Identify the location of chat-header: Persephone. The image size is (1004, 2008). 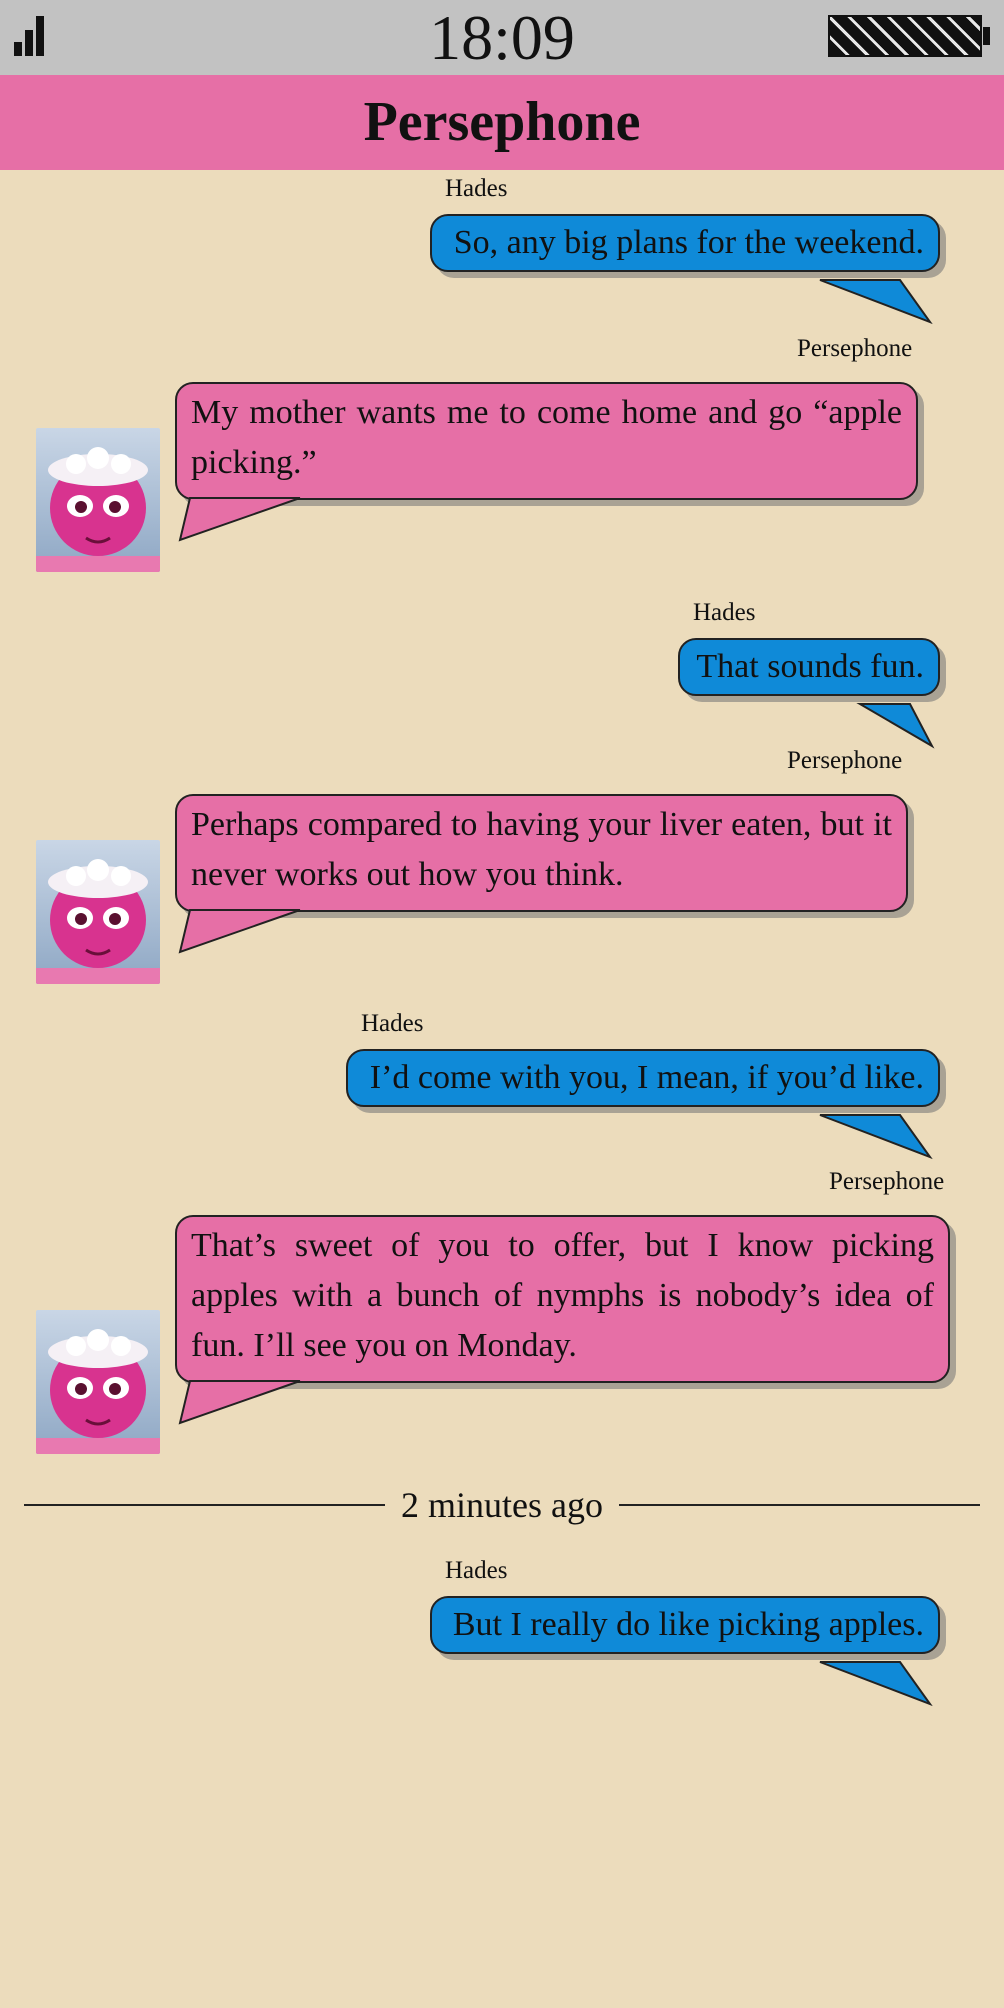
(502, 122).